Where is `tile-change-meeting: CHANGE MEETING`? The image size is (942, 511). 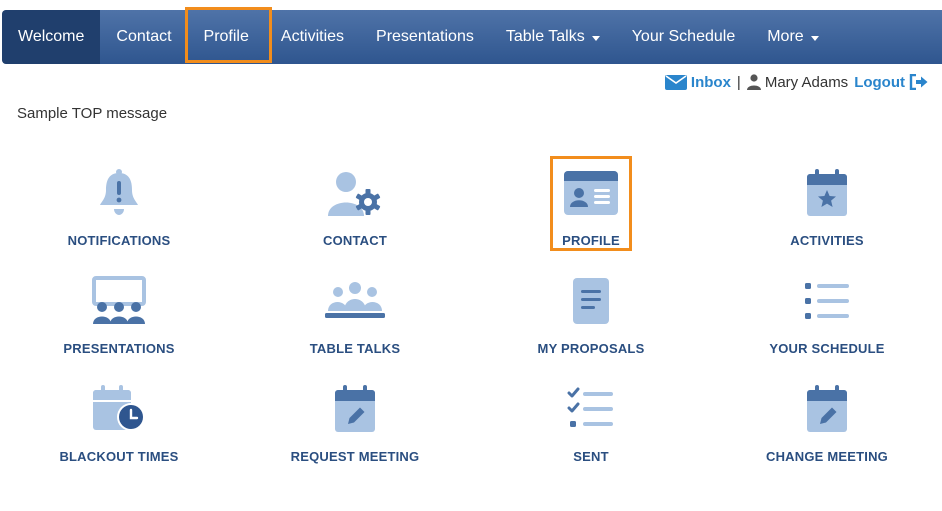 tile-change-meeting: CHANGE MEETING is located at coordinates (827, 422).